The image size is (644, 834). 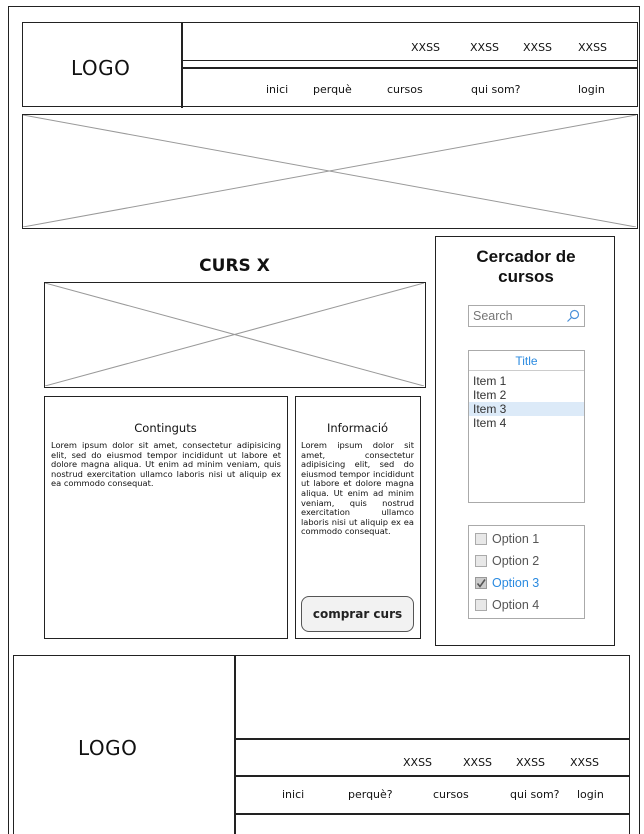 What do you see at coordinates (234, 266) in the screenshot?
I see `course-title: CURS X` at bounding box center [234, 266].